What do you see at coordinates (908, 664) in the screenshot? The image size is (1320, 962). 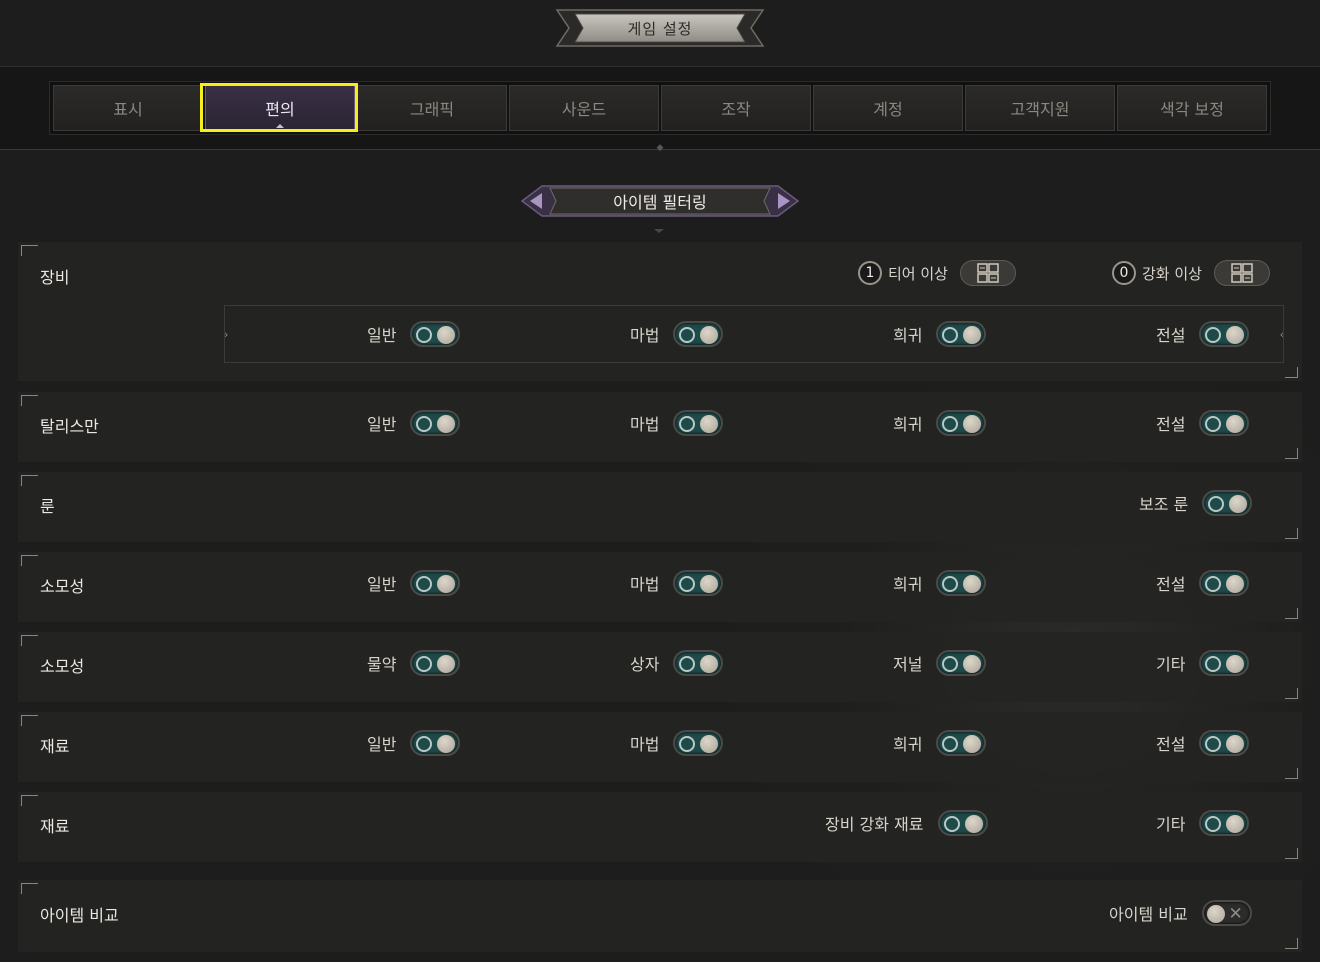 I see `option-label: 저널` at bounding box center [908, 664].